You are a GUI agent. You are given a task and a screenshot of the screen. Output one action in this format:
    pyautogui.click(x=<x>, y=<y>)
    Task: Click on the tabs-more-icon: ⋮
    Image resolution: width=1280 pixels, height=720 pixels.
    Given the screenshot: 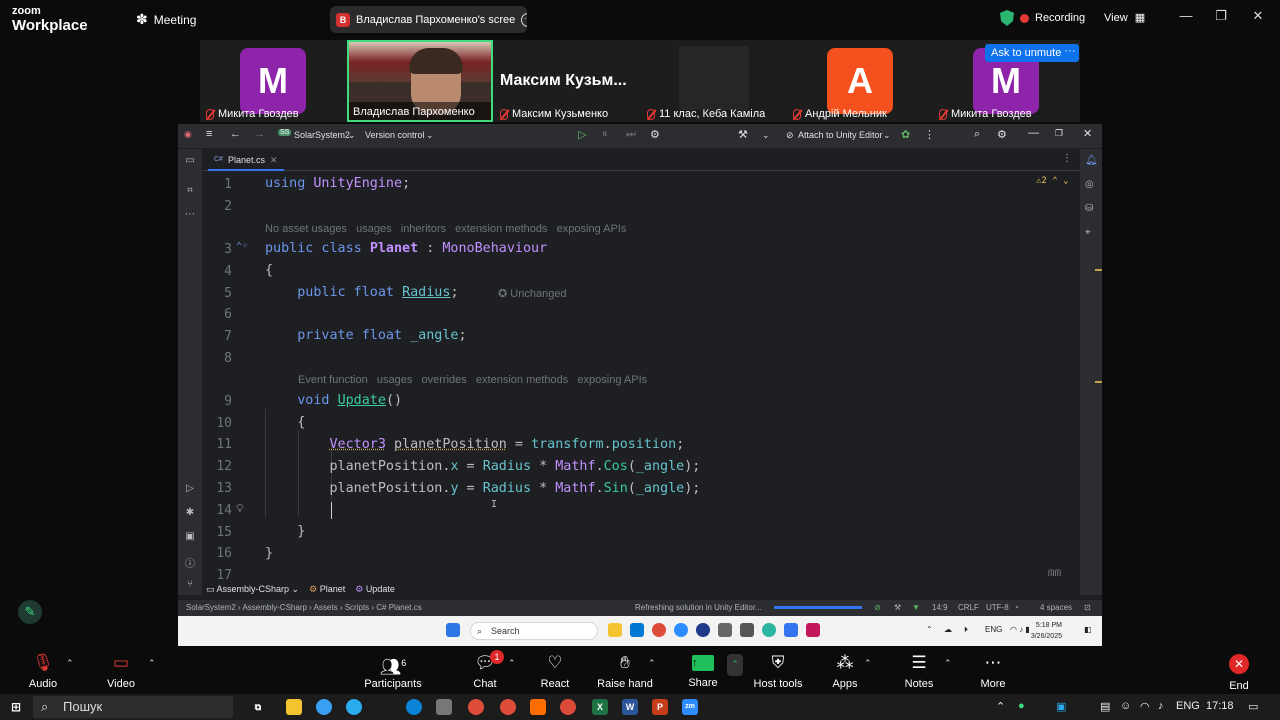 What is the action you would take?
    pyautogui.click(x=1067, y=158)
    